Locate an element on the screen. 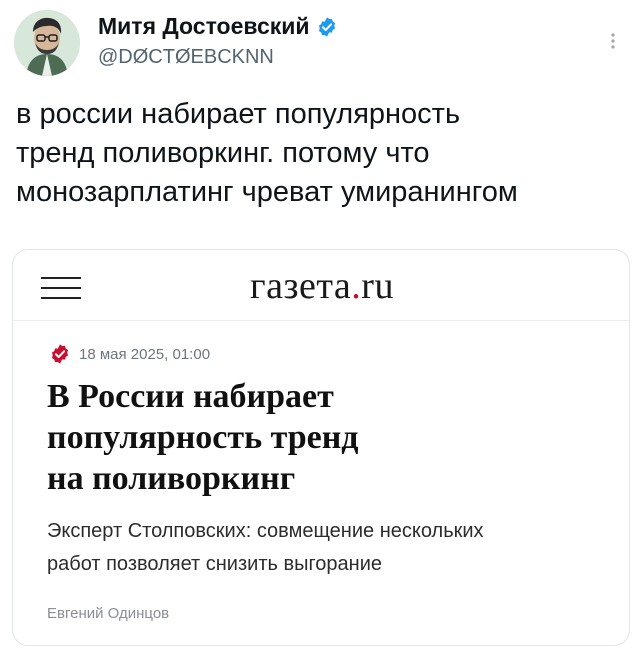 The width and height of the screenshot is (640, 654). tweet-header: Митя Достоевский @DØCTØEBCKNN is located at coordinates (320, 45).